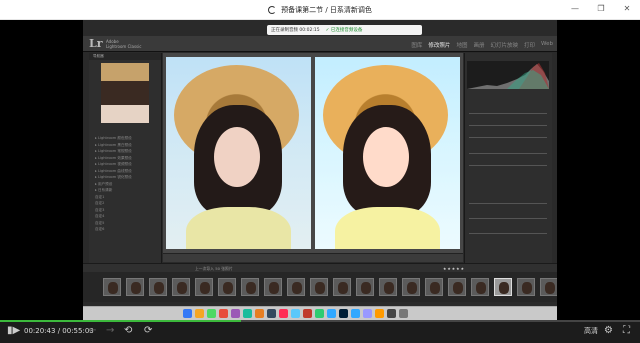 The image size is (640, 343). What do you see at coordinates (148, 330) in the screenshot?
I see `forward-15-icon: ⟳` at bounding box center [148, 330].